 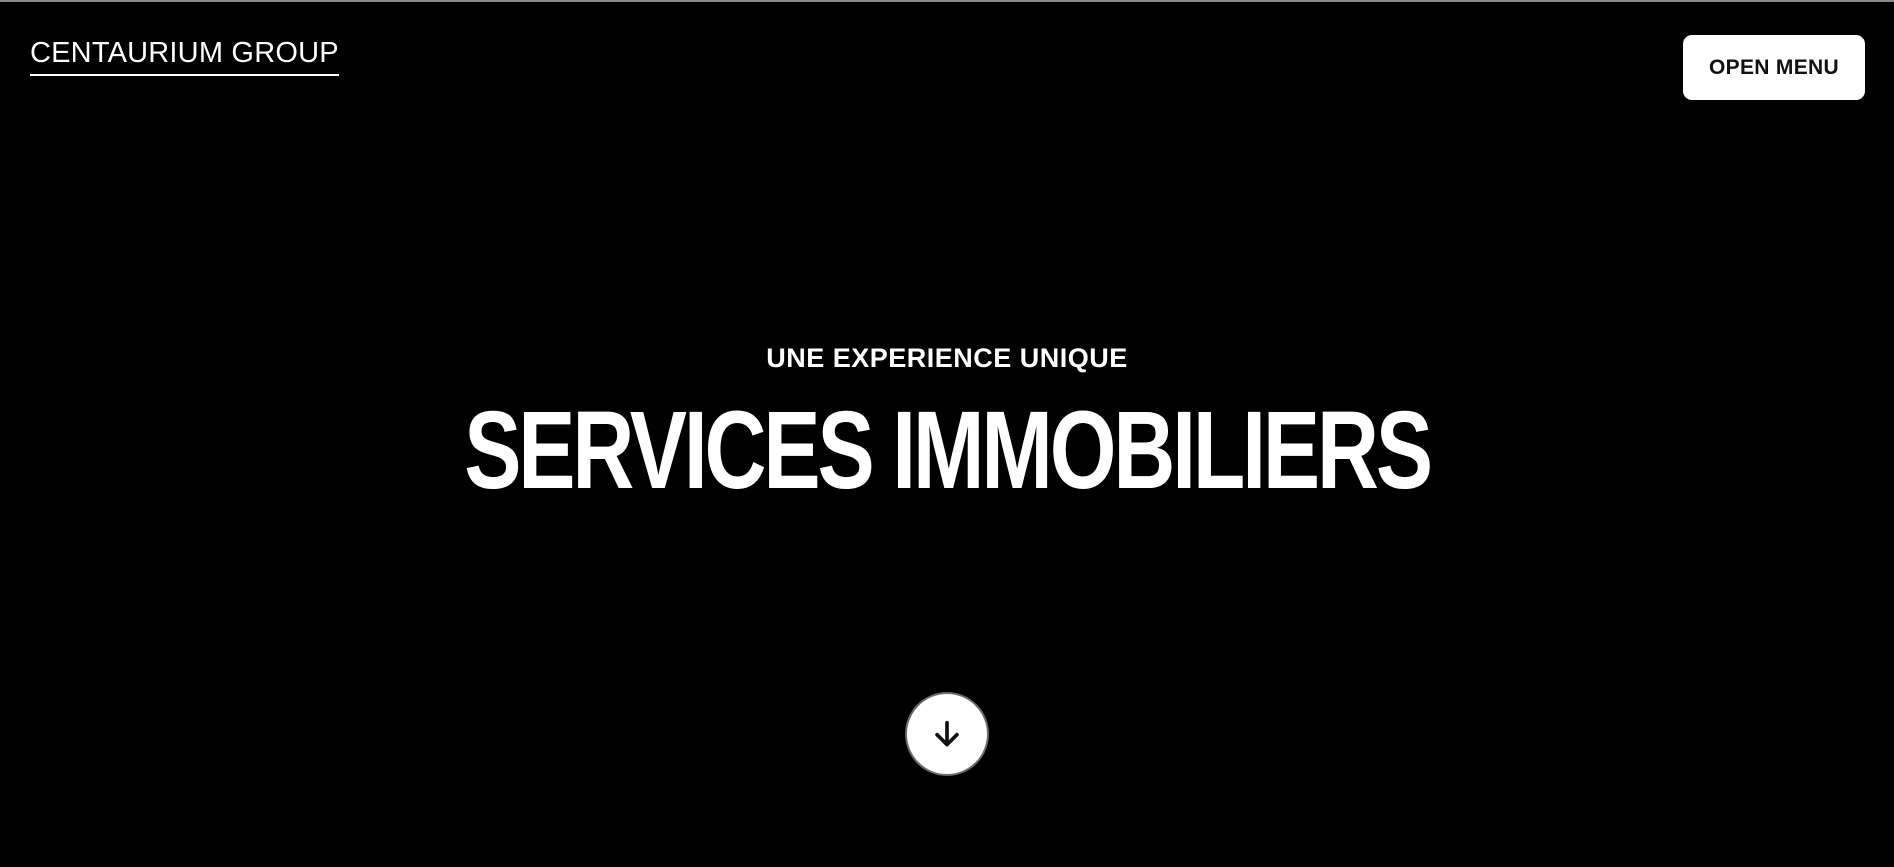 What do you see at coordinates (948, 451) in the screenshot?
I see `hero-headline: SERVICES IMMOBILIERS` at bounding box center [948, 451].